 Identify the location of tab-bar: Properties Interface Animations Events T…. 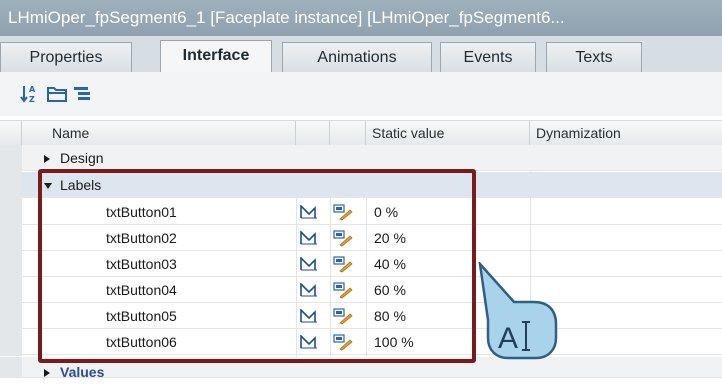
(361, 54).